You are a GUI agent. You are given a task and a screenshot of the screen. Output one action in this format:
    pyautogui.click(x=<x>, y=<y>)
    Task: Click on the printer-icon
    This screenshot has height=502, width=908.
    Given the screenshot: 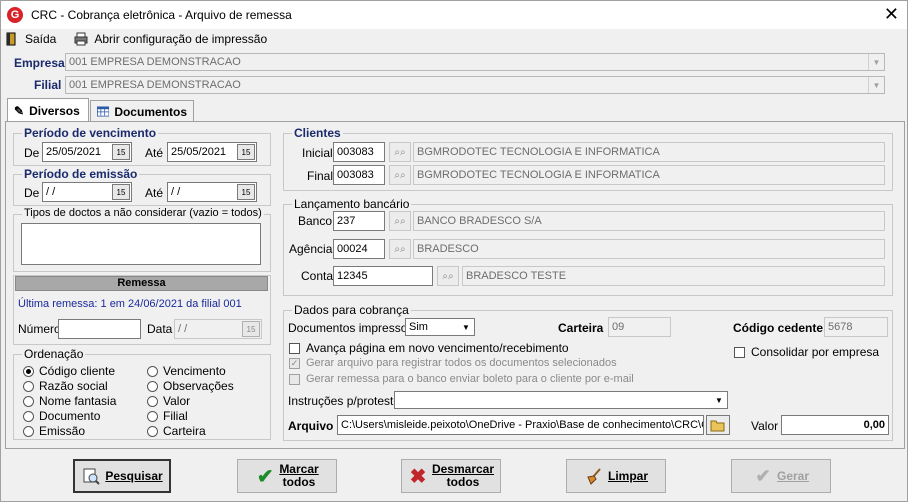 What is the action you would take?
    pyautogui.click(x=81, y=39)
    